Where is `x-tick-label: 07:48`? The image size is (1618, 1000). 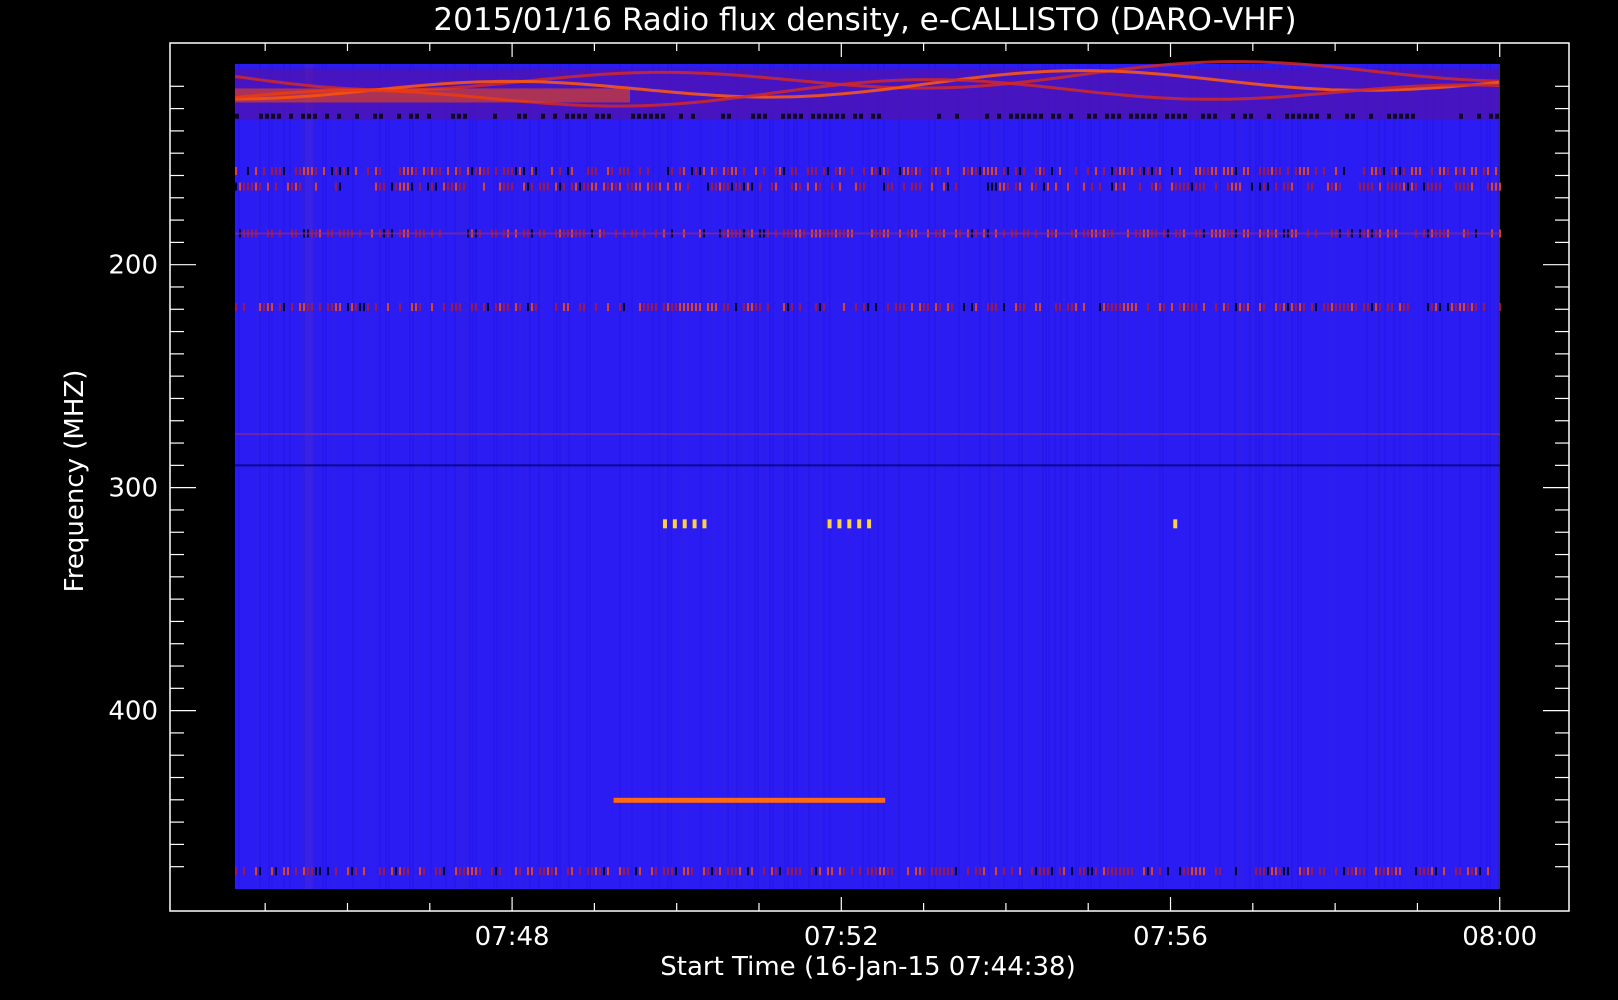 x-tick-label: 07:48 is located at coordinates (512, 937).